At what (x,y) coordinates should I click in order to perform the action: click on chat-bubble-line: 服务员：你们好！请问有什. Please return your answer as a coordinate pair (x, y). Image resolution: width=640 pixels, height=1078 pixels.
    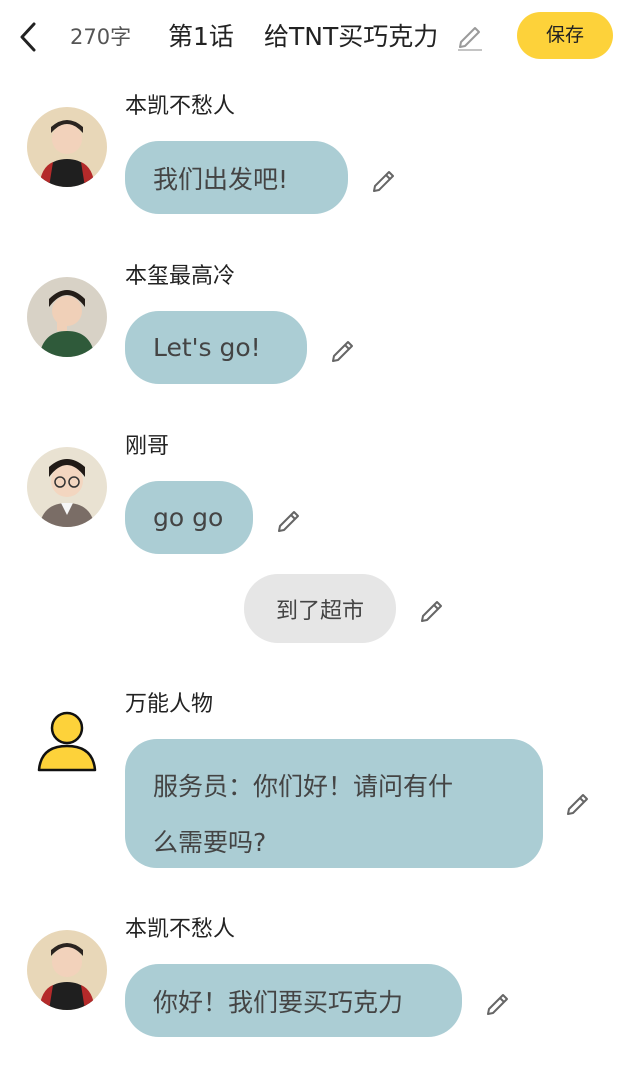
    Looking at the image, I should click on (303, 786).